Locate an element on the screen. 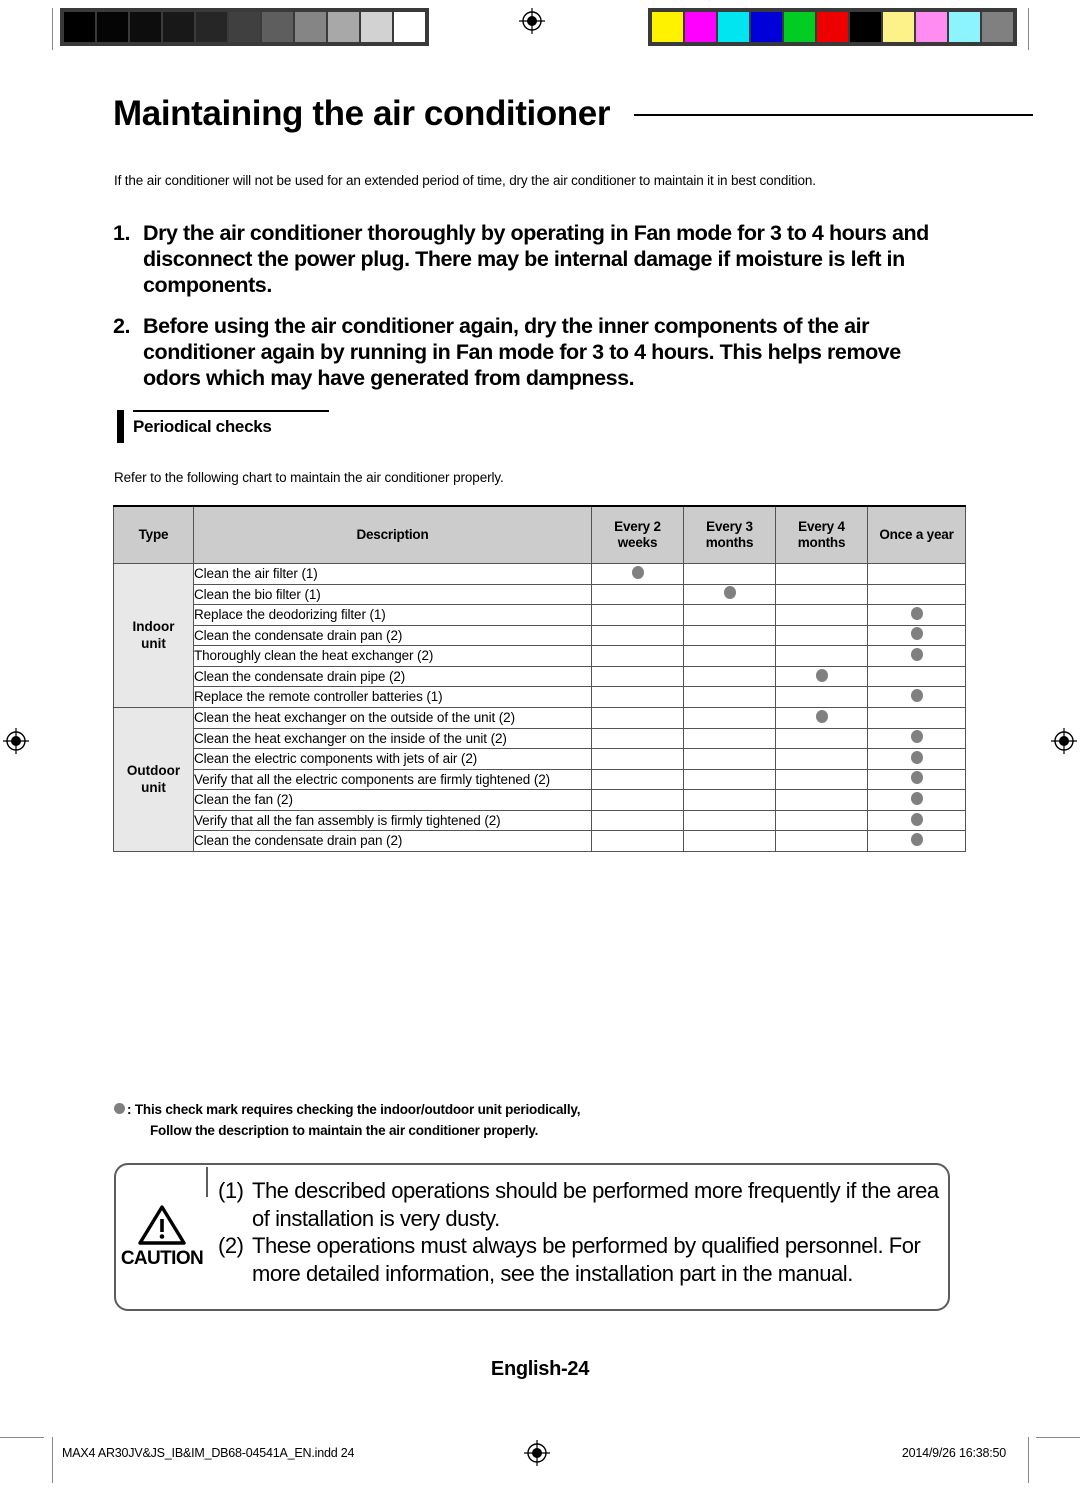  col-header-line1: Every 2 is located at coordinates (637, 526).